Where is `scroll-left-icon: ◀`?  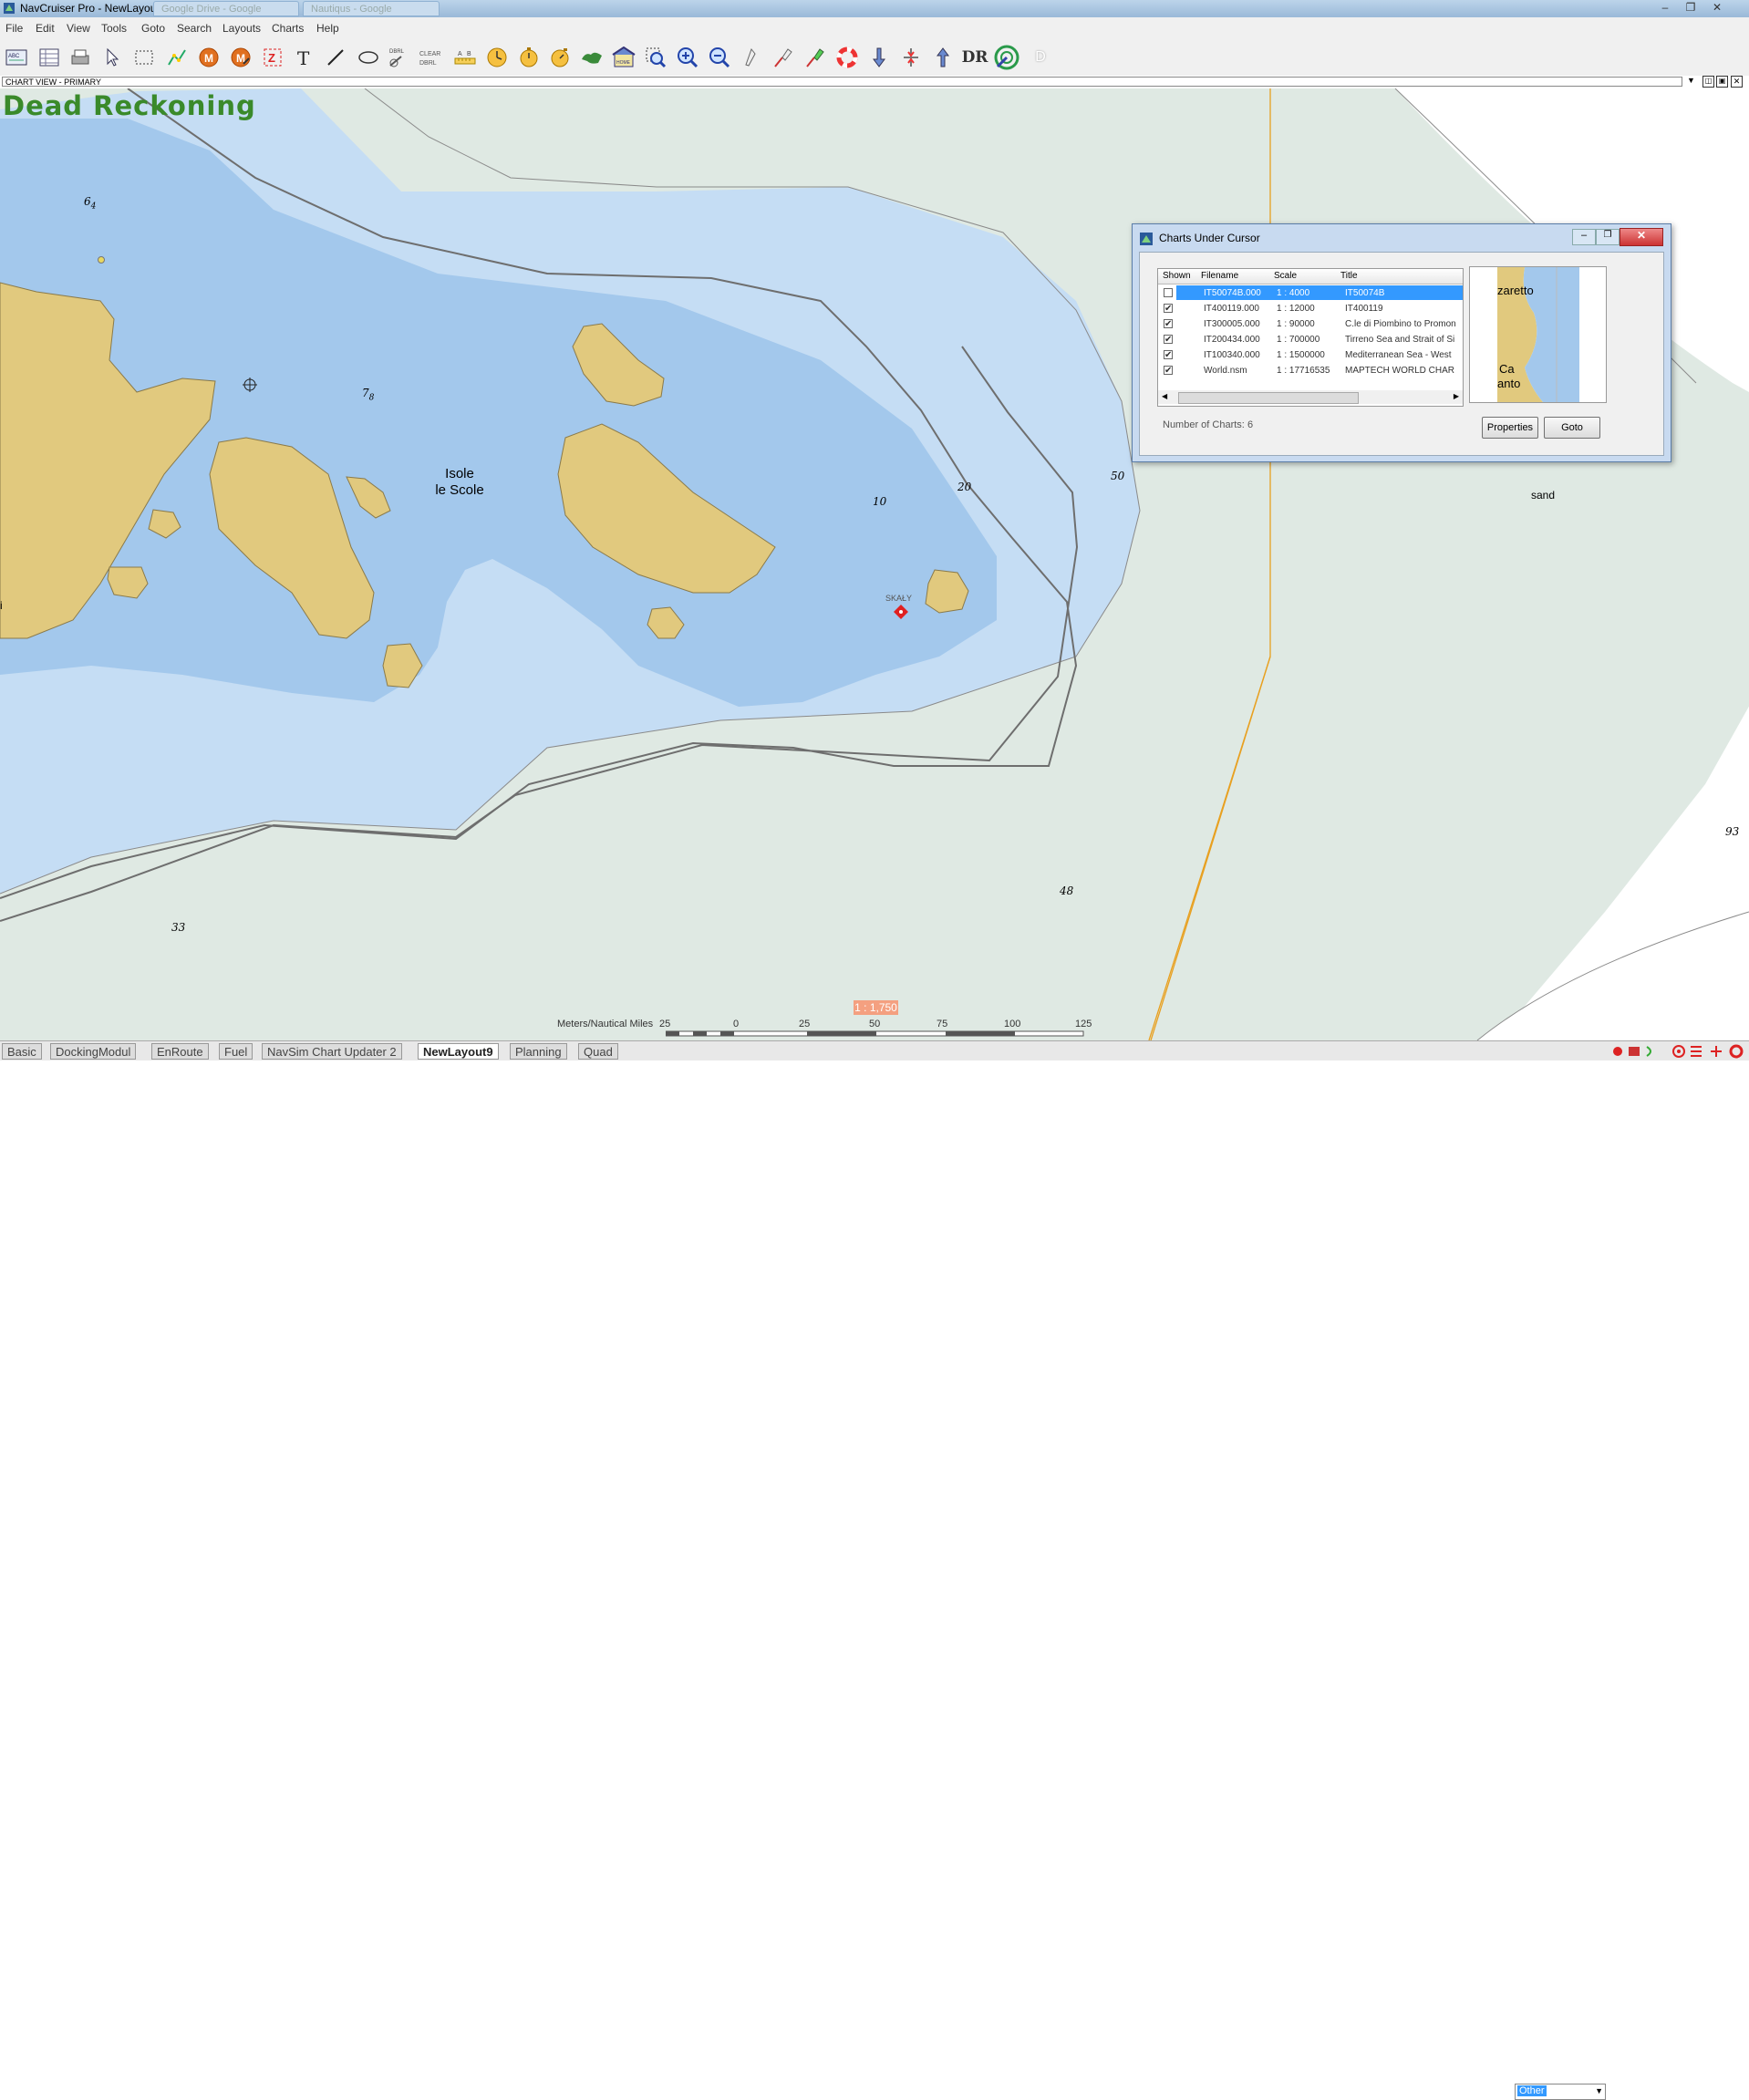
scroll-left-icon: ◀ is located at coordinates (1165, 396).